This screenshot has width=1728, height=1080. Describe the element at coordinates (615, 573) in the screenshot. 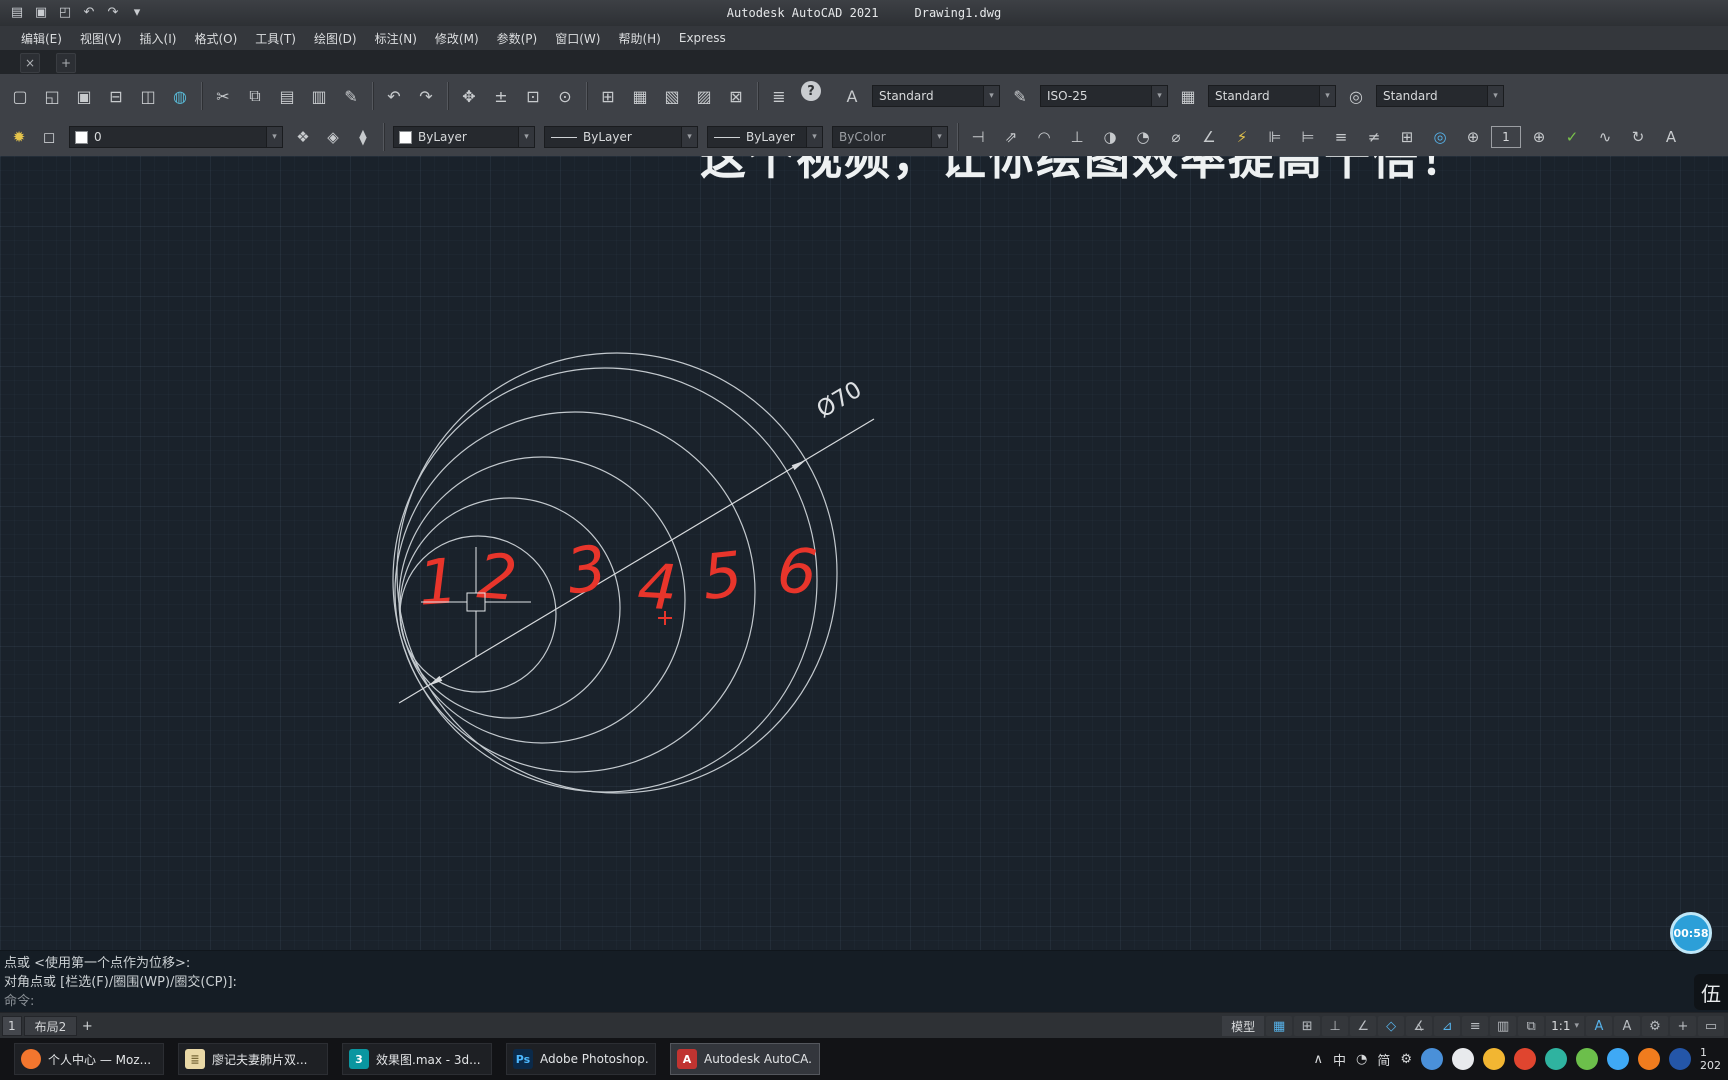

I see `circle-construction` at that location.